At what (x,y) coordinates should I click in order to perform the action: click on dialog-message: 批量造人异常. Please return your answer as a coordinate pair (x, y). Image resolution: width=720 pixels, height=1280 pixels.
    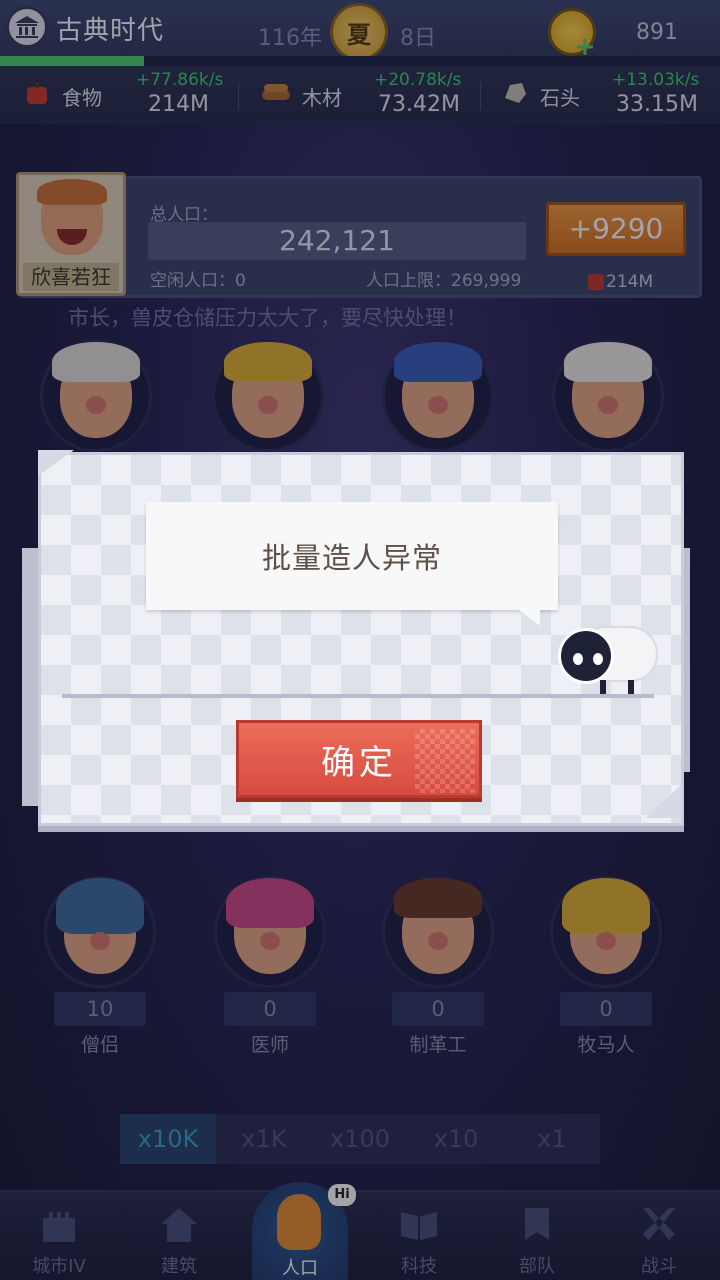
    Looking at the image, I should click on (351, 558).